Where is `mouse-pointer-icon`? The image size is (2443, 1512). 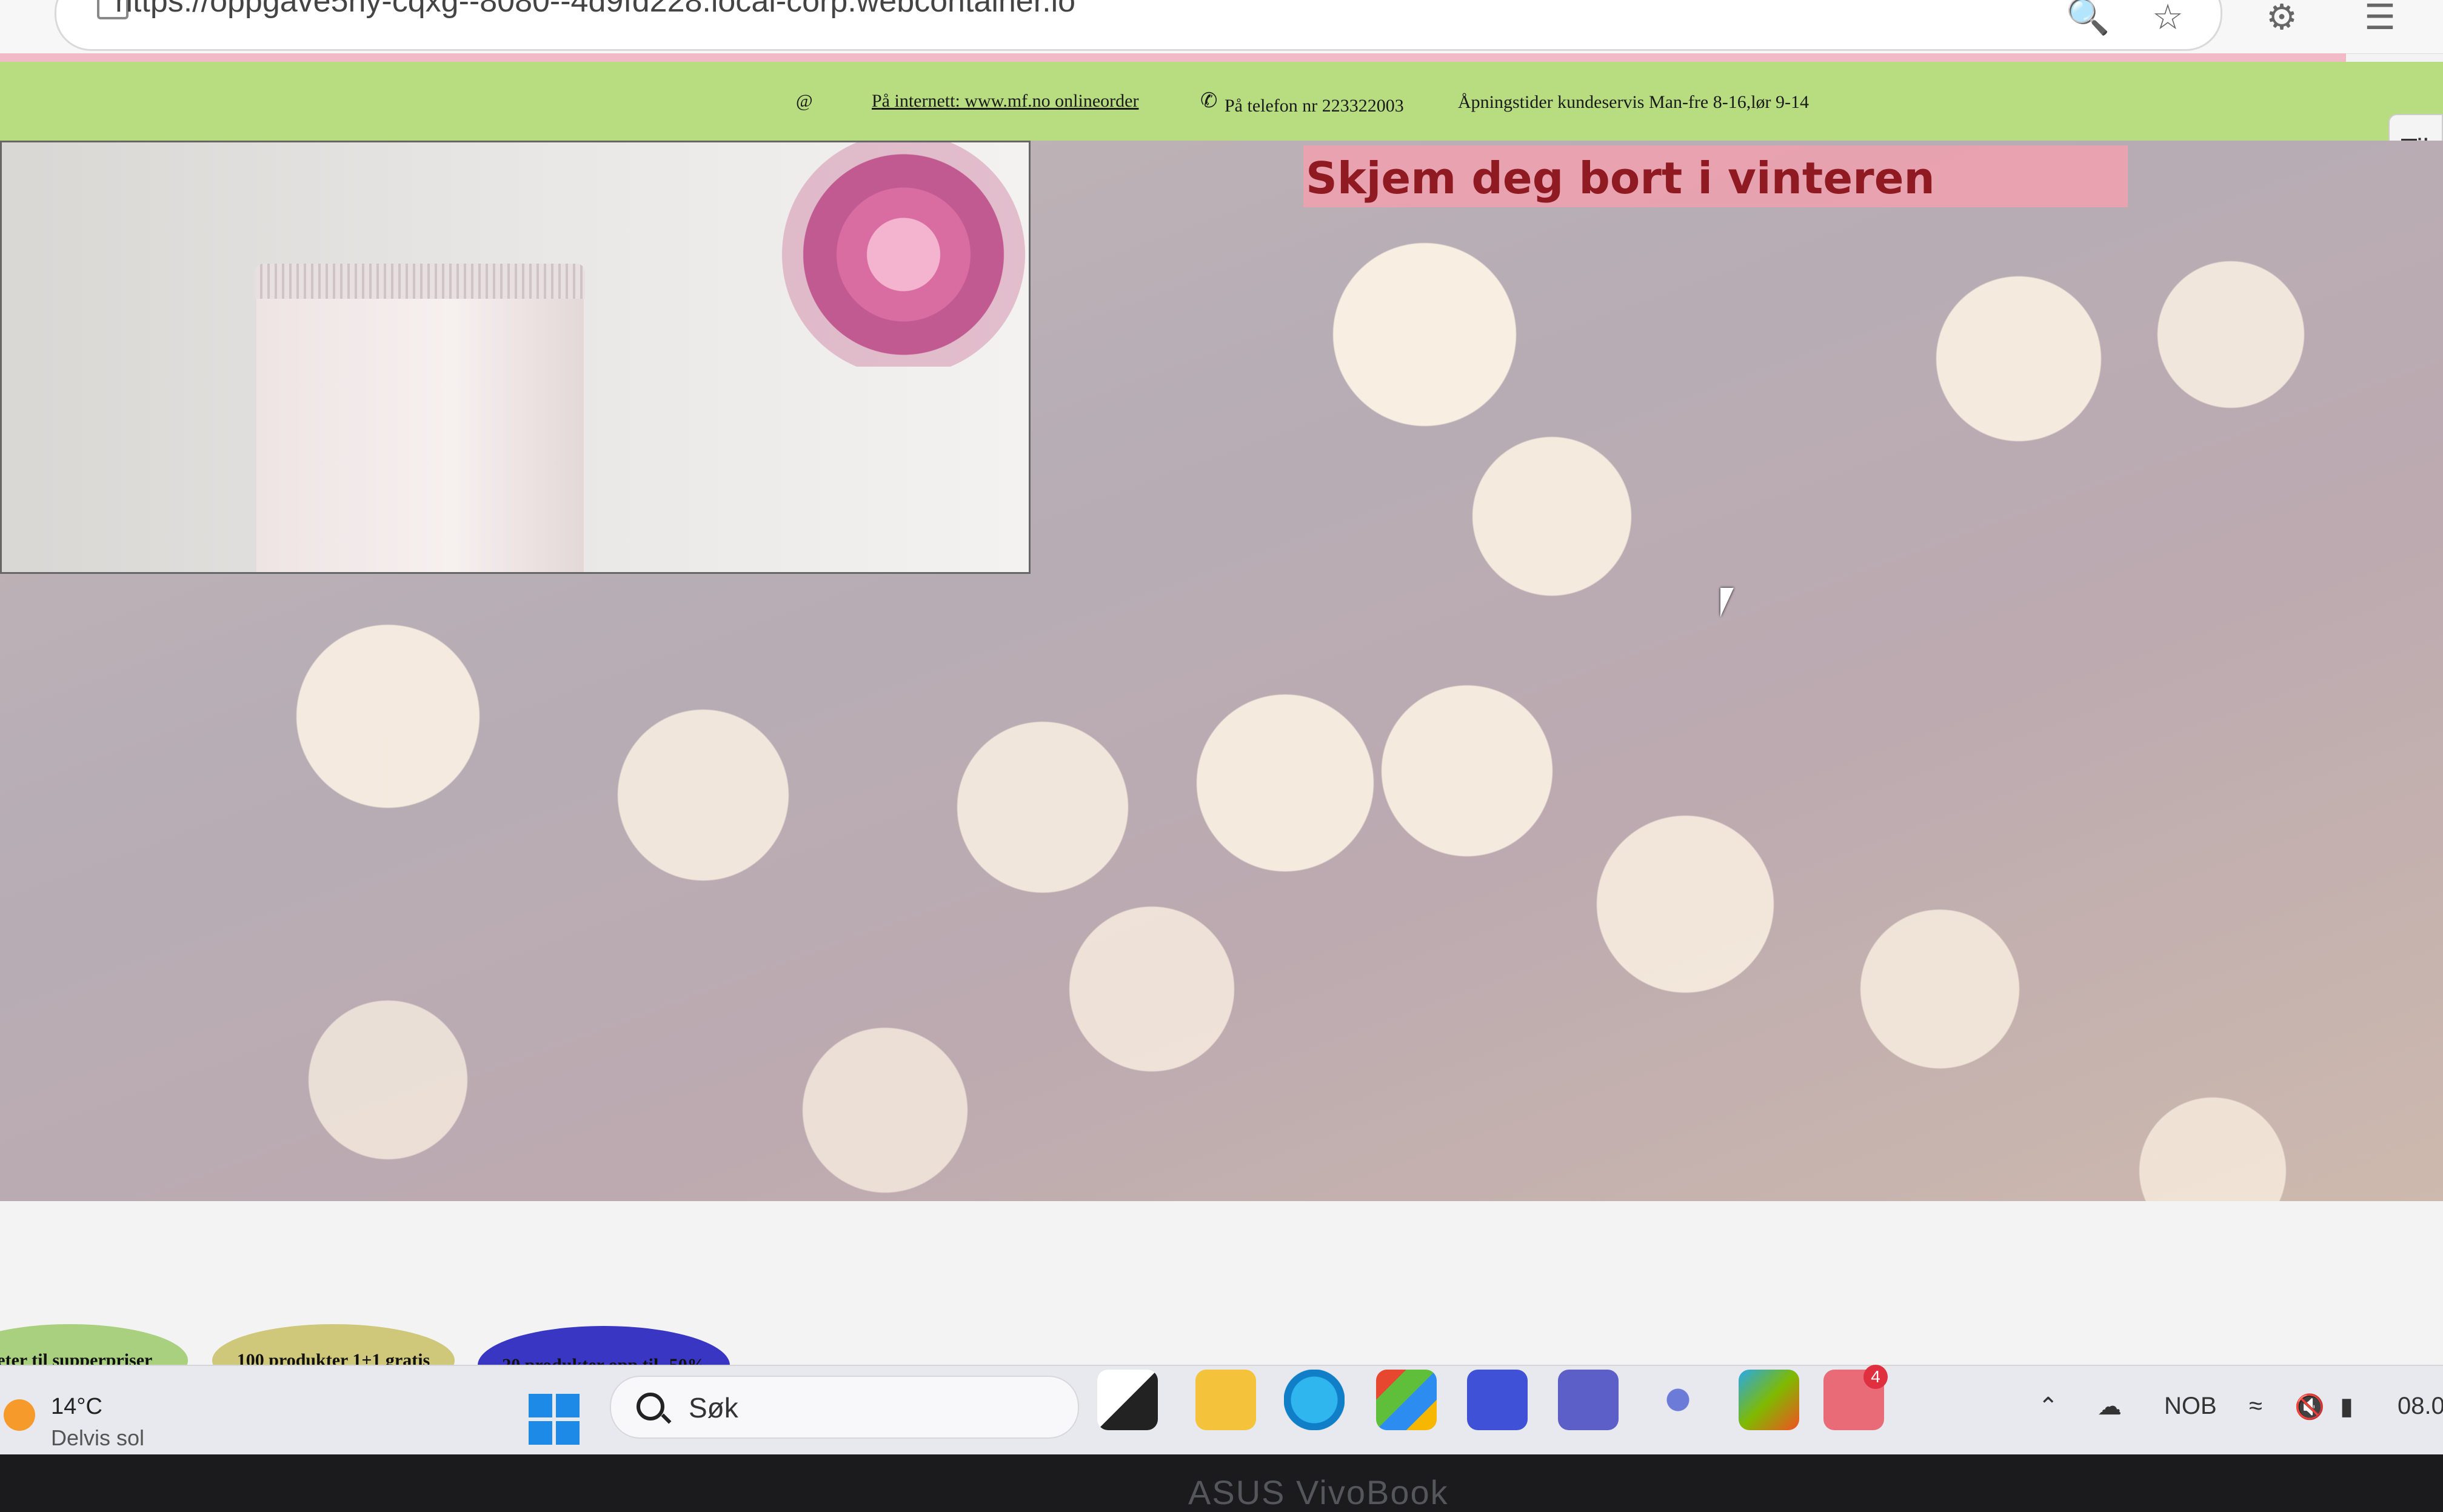 mouse-pointer-icon is located at coordinates (1727, 602).